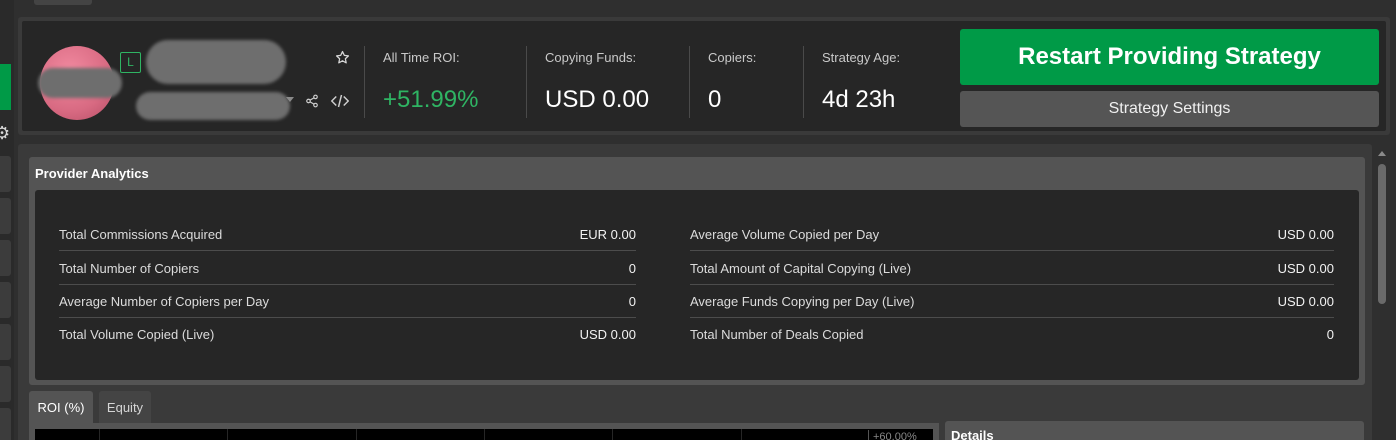 The height and width of the screenshot is (440, 1396). I want to click on top-tab, so click(63, 2).